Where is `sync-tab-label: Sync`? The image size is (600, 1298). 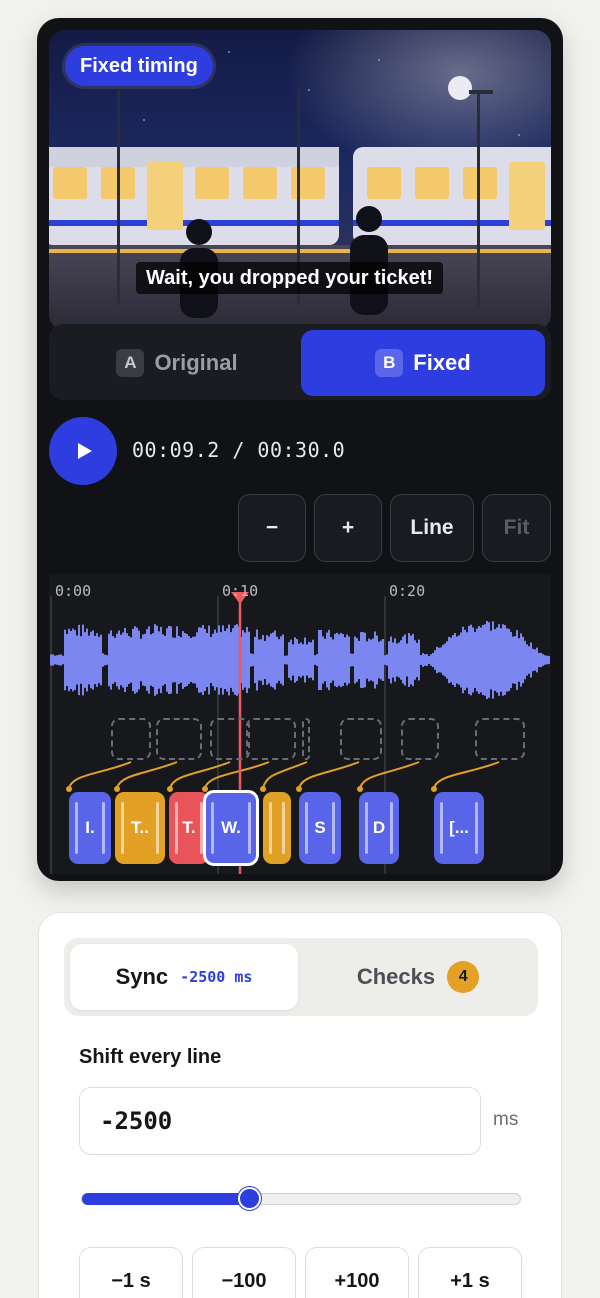
sync-tab-label: Sync is located at coordinates (142, 976).